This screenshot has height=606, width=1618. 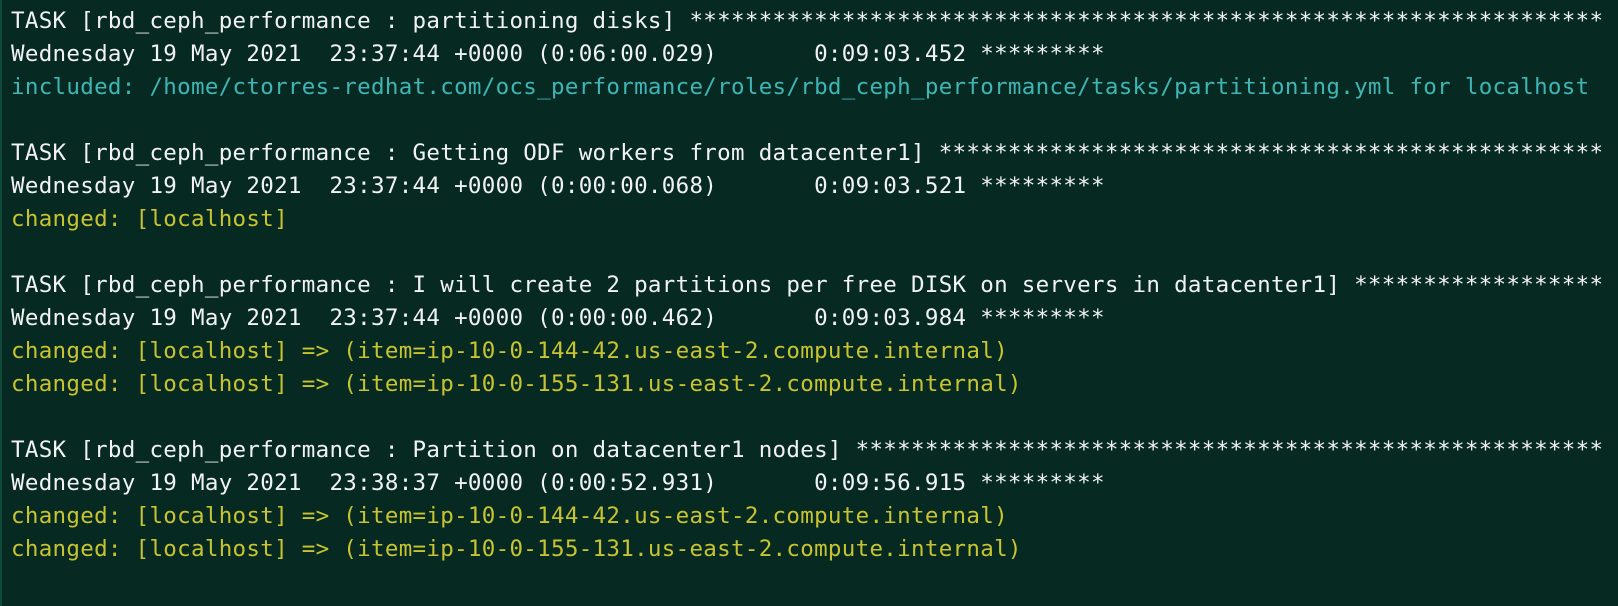 What do you see at coordinates (149, 219) in the screenshot?
I see `changed-line: changed: [localhost]` at bounding box center [149, 219].